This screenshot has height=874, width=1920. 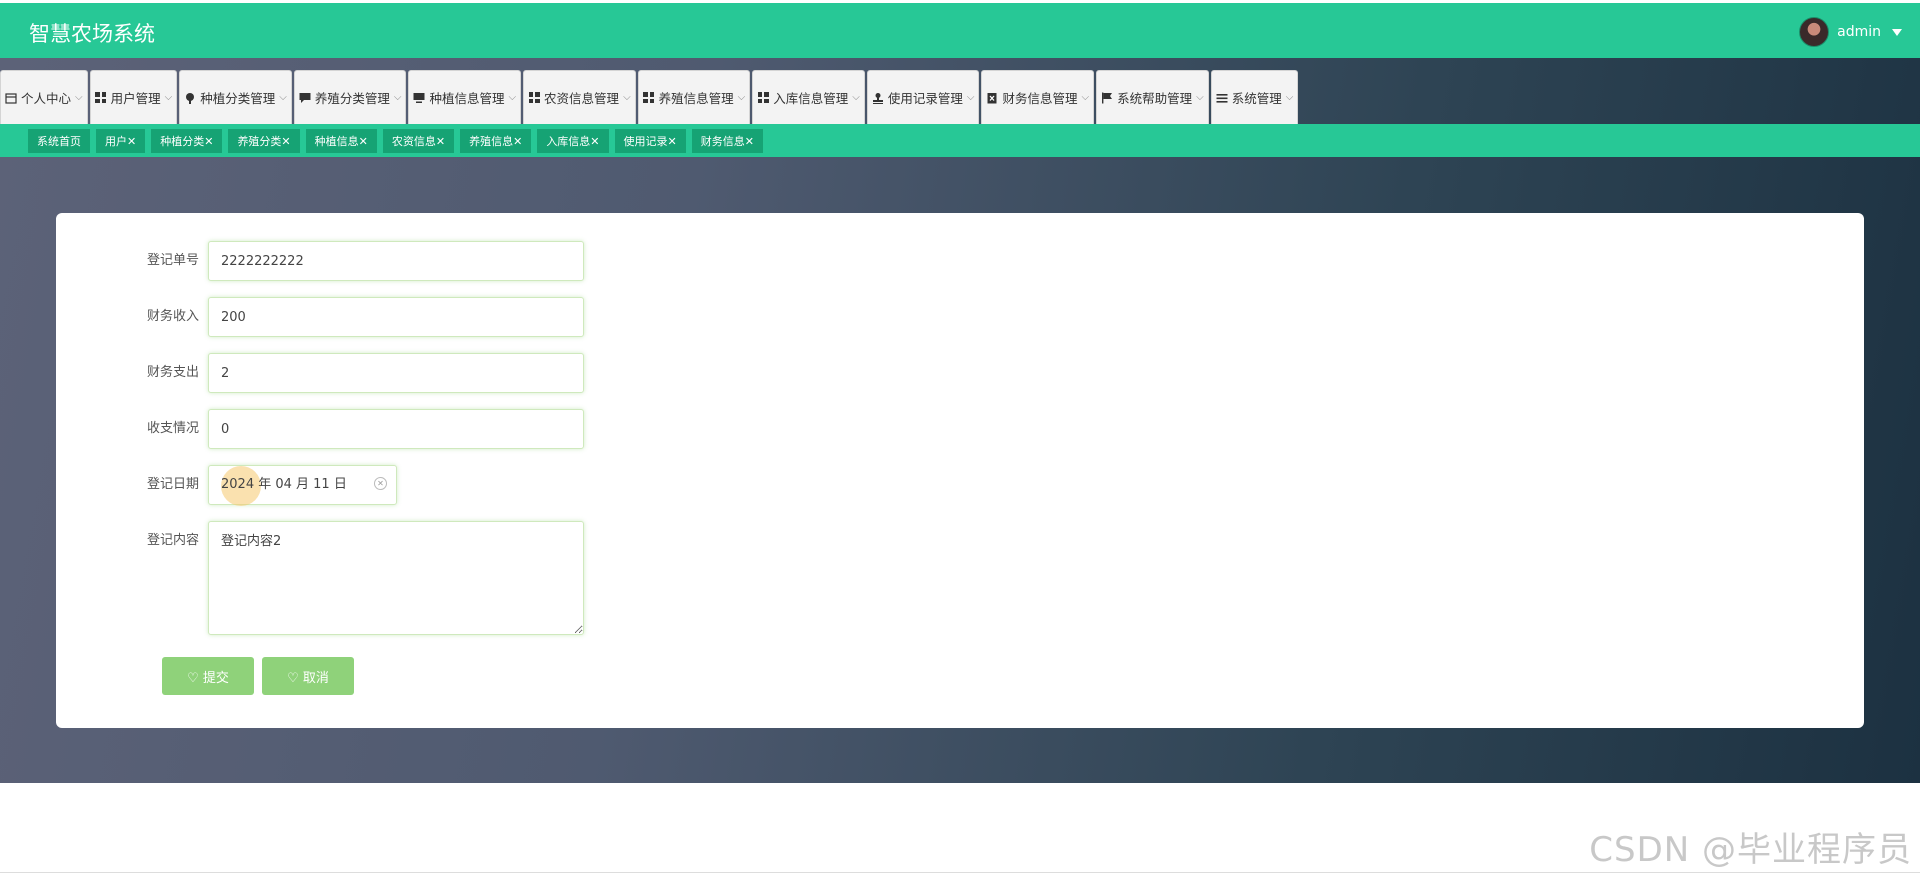 What do you see at coordinates (380, 483) in the screenshot?
I see `clear-icon: ✕` at bounding box center [380, 483].